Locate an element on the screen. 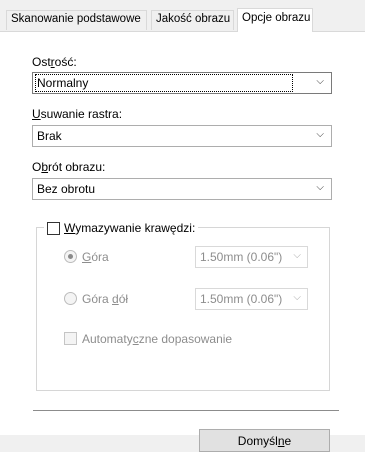 Image resolution: width=365 pixels, height=452 pixels. tab-label: Opcje obrazu is located at coordinates (276, 18).